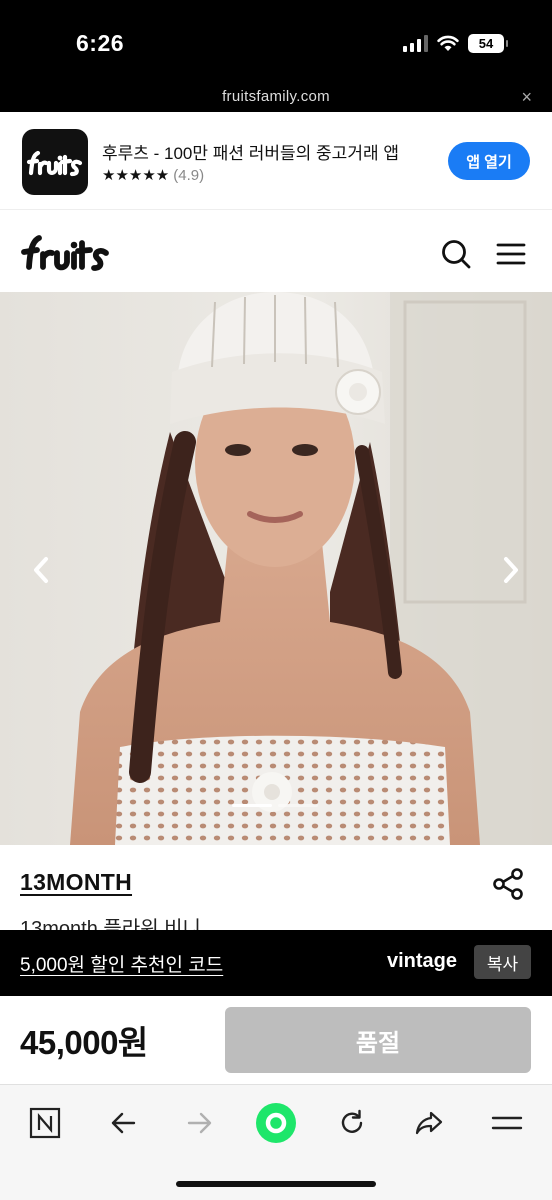 This screenshot has height=1200, width=552. What do you see at coordinates (250, 153) in the screenshot?
I see `app-title: 후루츠 - 100만 패션 러버들의 중고거래 앱` at bounding box center [250, 153].